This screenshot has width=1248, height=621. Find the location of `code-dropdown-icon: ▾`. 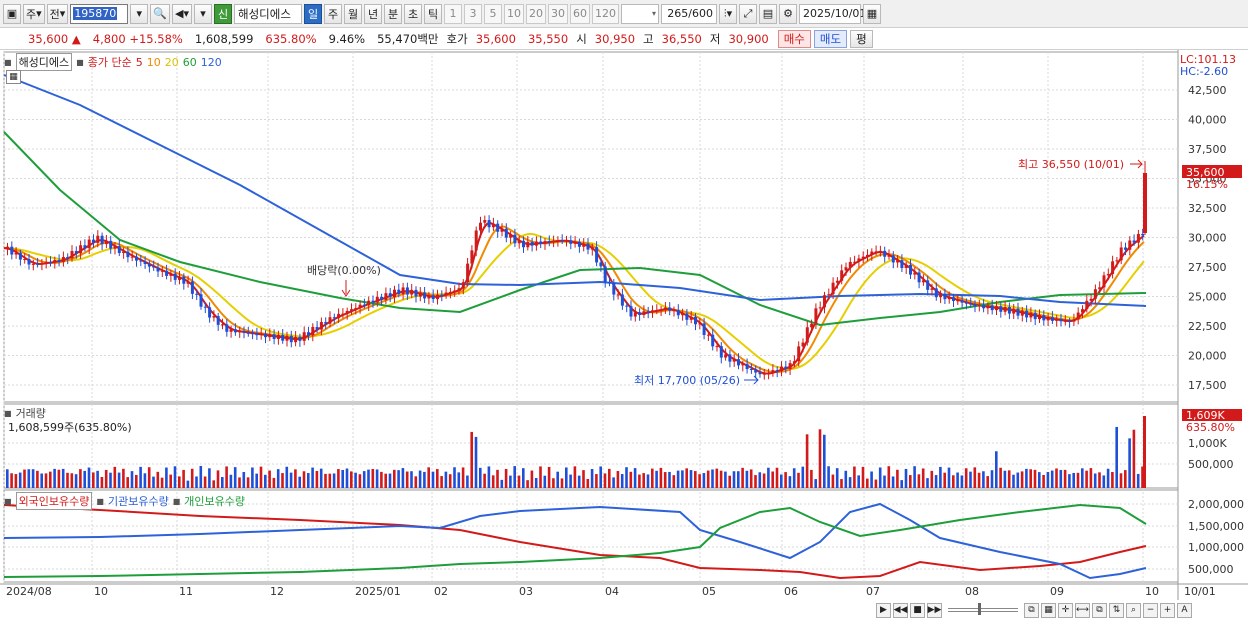

code-dropdown-icon: ▾ is located at coordinates (139, 13).